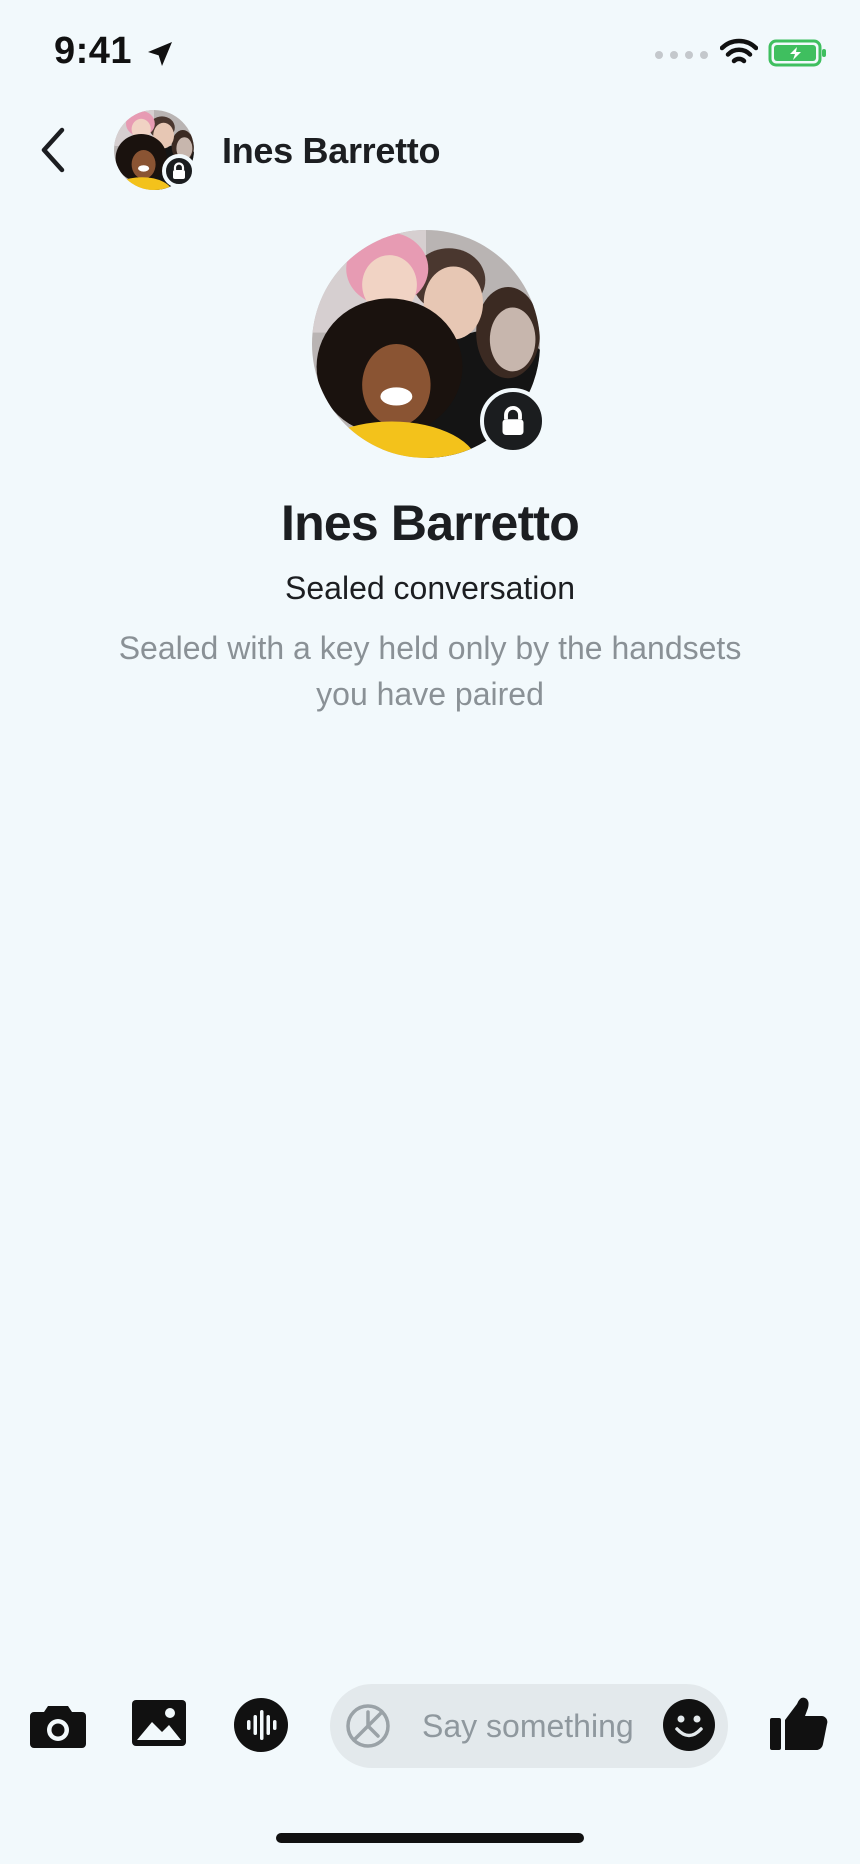  What do you see at coordinates (261, 1725) in the screenshot?
I see `voice-waveform-icon` at bounding box center [261, 1725].